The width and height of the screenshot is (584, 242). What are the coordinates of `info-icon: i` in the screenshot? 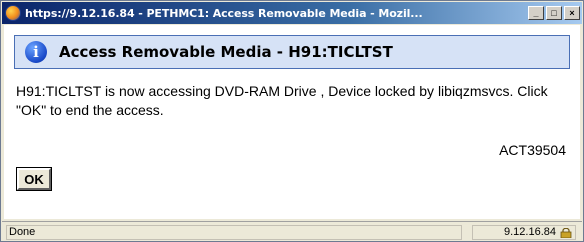 It's located at (36, 52).